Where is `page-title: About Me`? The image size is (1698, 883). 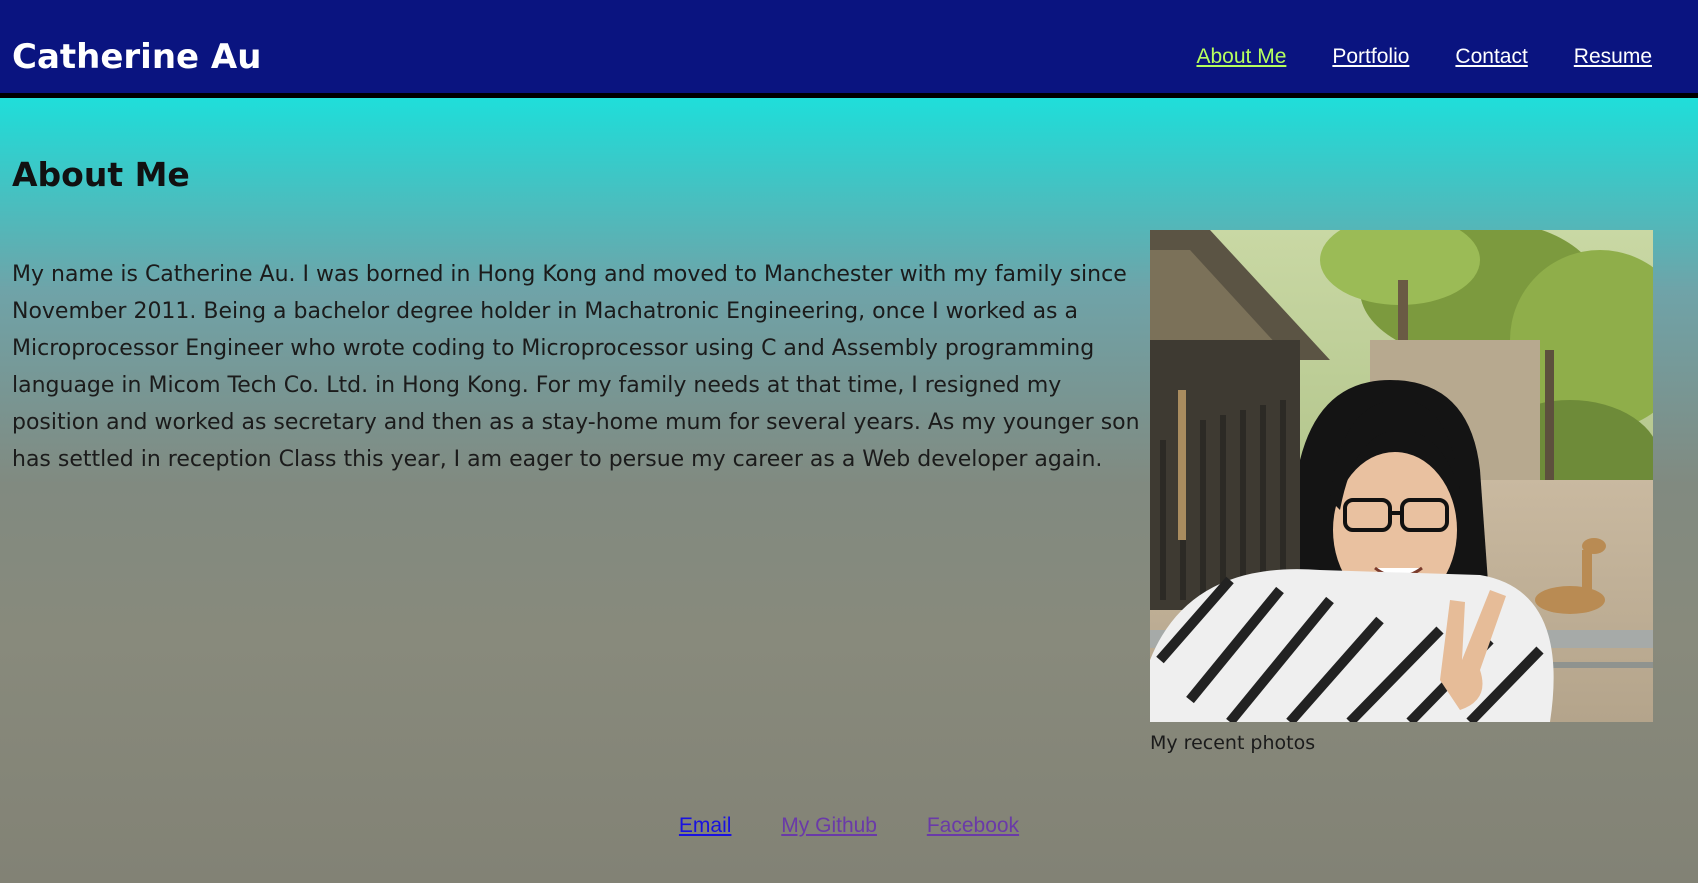 page-title: About Me is located at coordinates (101, 174).